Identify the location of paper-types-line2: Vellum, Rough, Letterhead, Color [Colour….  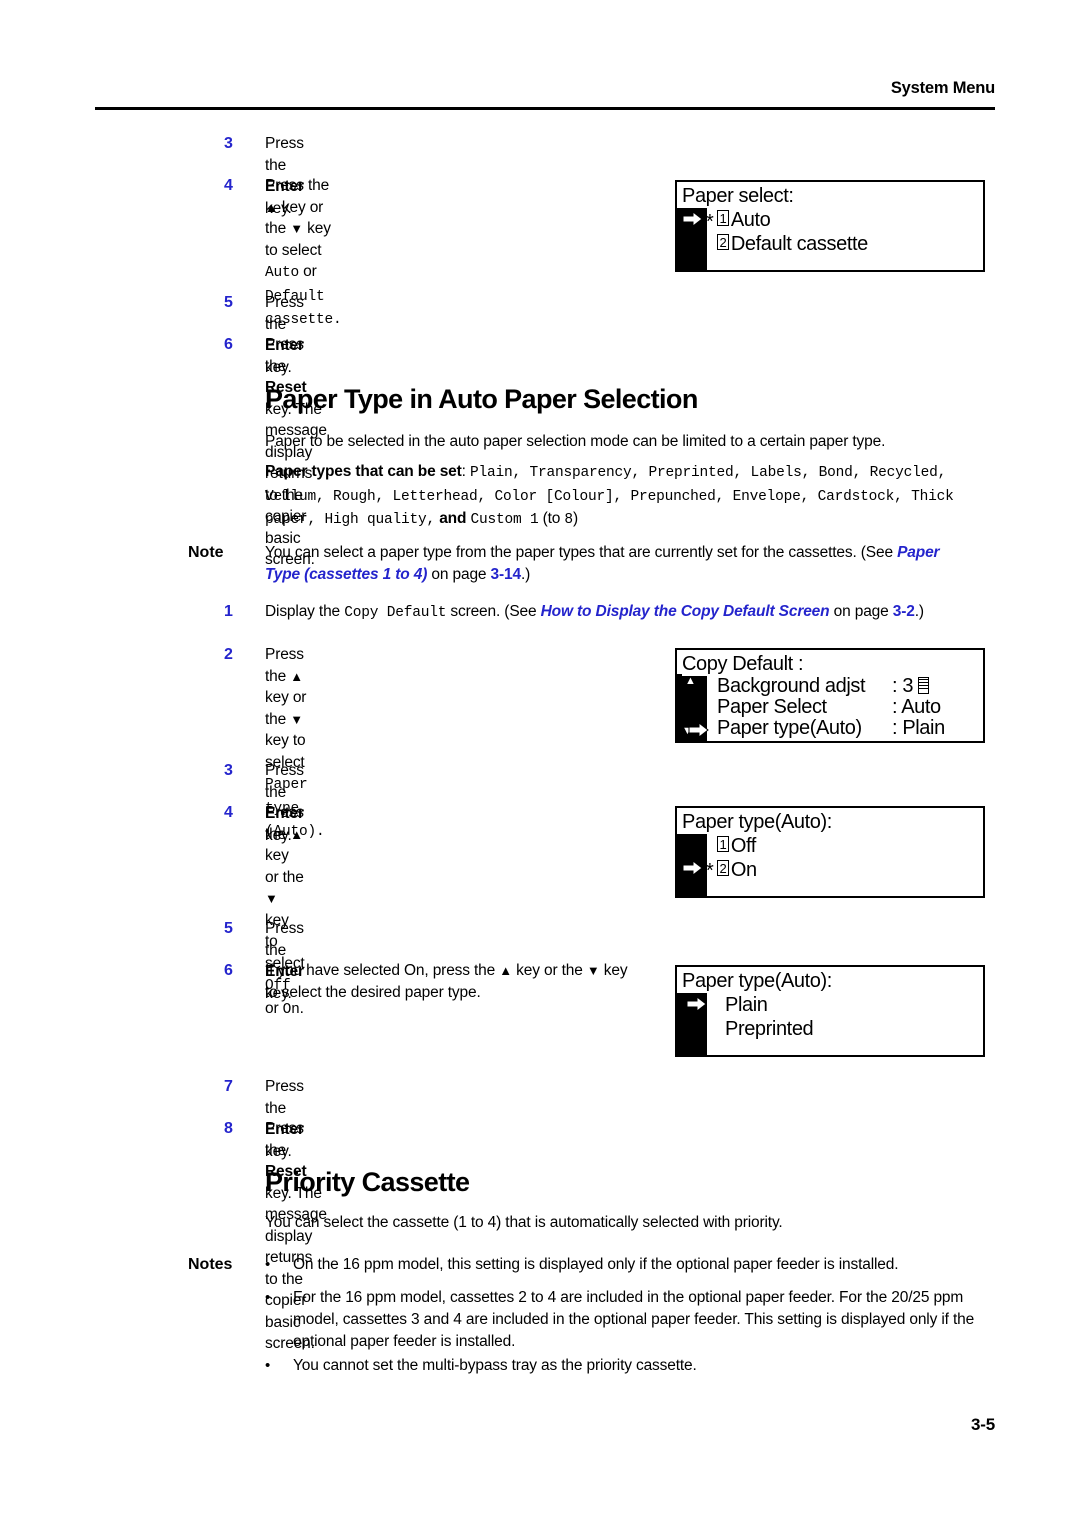
(609, 496).